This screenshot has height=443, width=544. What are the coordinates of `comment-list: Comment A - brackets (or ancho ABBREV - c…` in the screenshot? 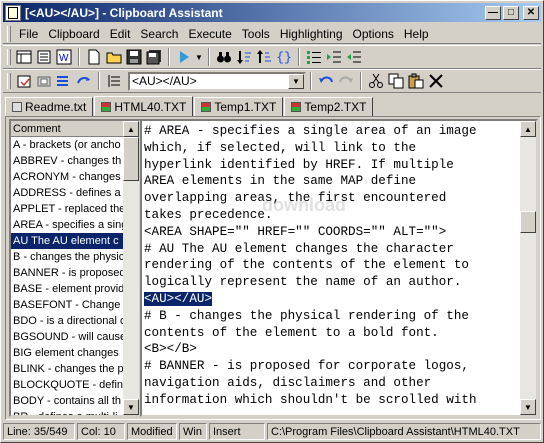 It's located at (68, 268).